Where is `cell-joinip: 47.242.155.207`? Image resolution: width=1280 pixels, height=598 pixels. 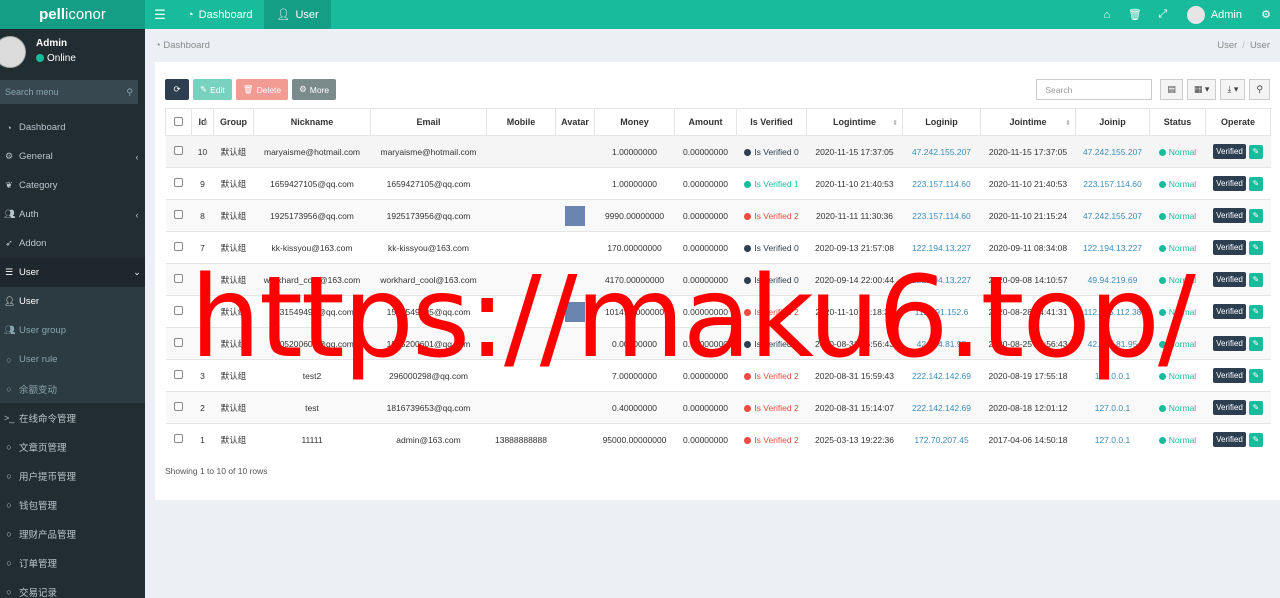 cell-joinip: 47.242.155.207 is located at coordinates (1112, 151).